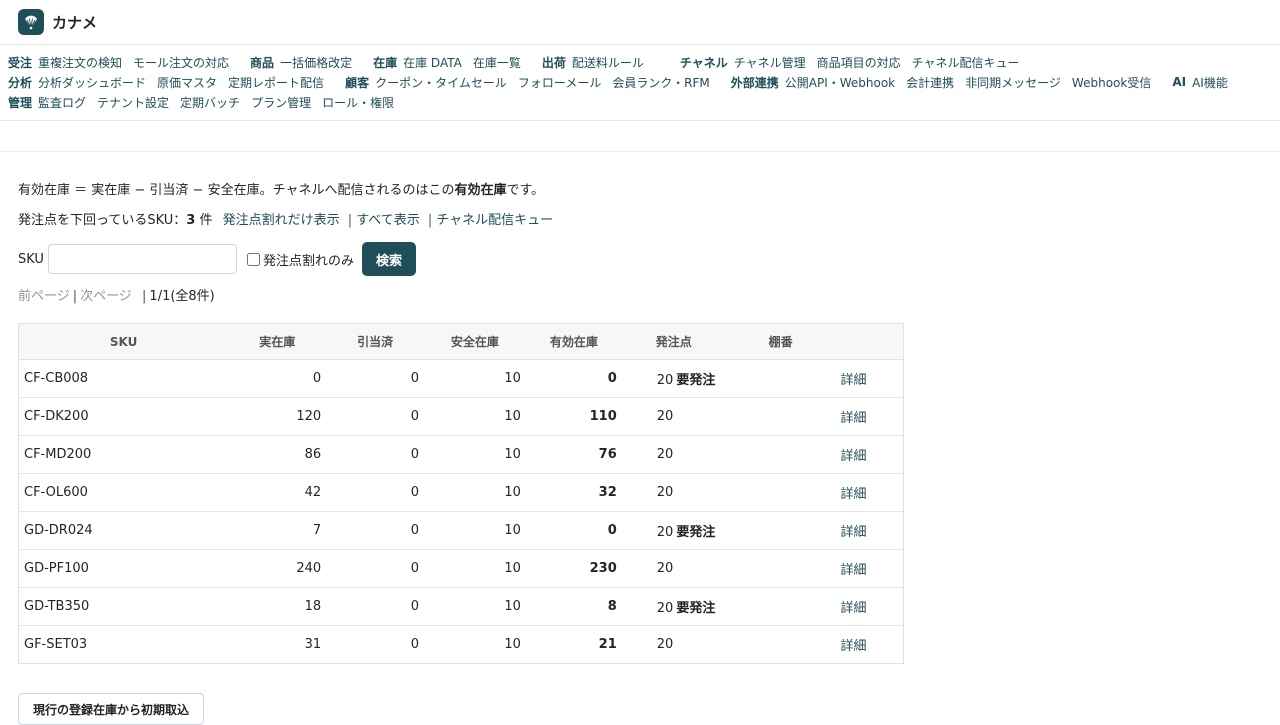 The height and width of the screenshot is (725, 1280). I want to click on initial-import-button: 現行の登録在庫から初期取込, so click(111, 709).